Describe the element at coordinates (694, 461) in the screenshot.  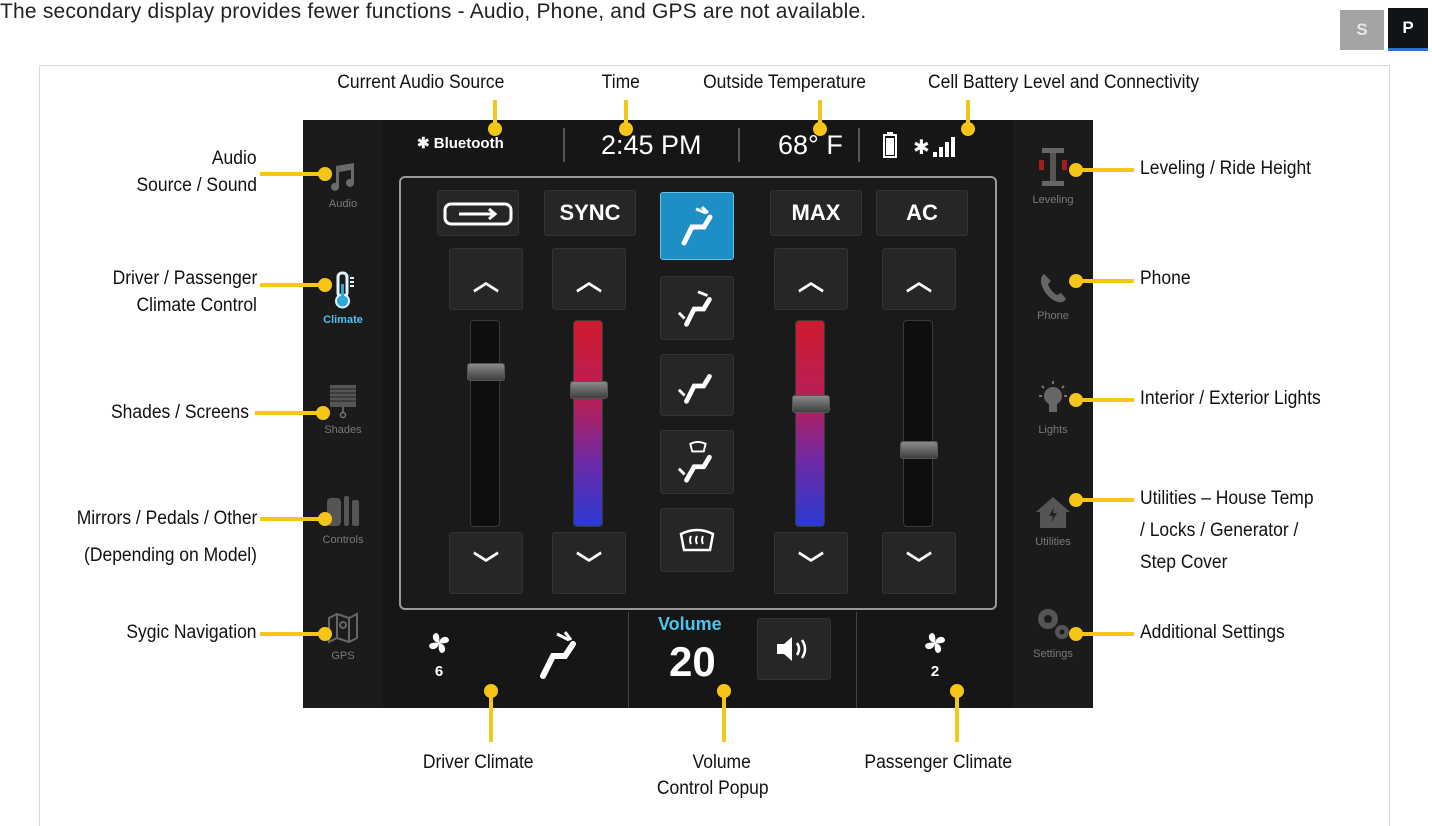
I see `seat-defrost-icon` at that location.